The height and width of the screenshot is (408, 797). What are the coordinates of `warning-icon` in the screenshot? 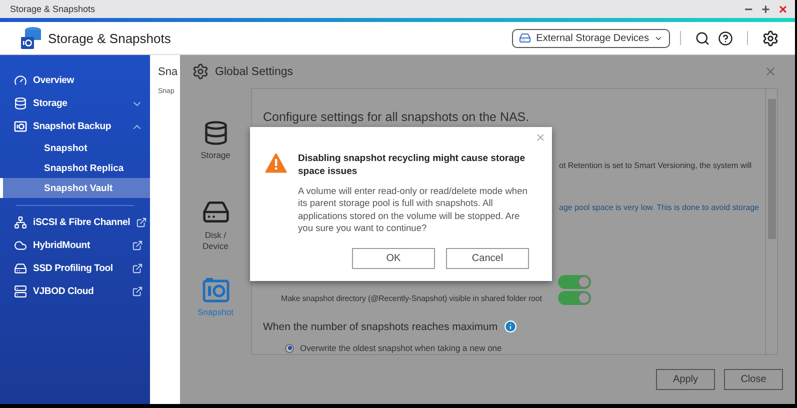 It's located at (276, 163).